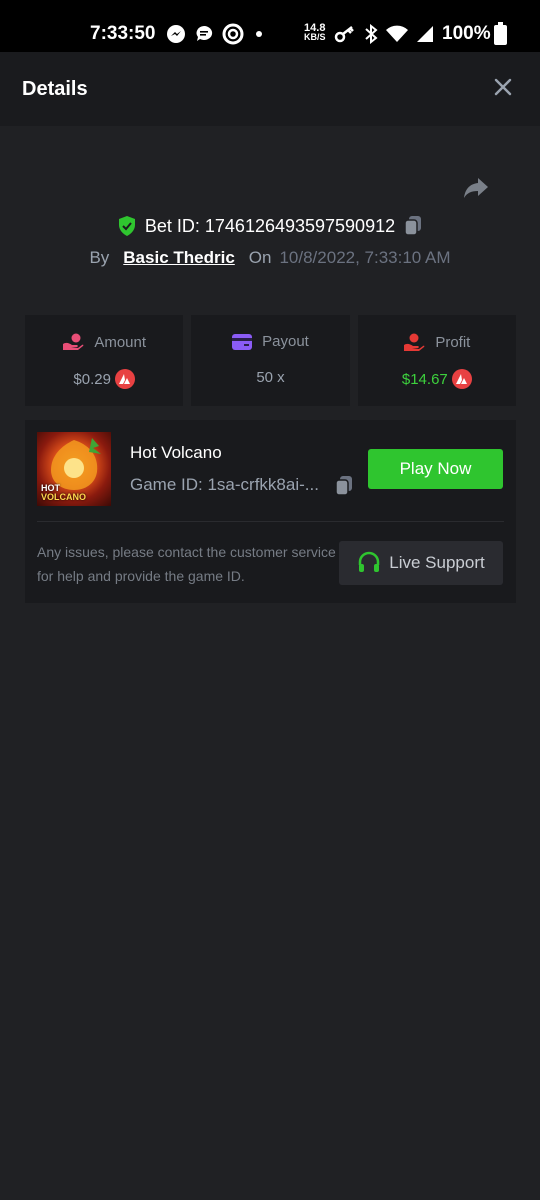  What do you see at coordinates (73, 341) in the screenshot?
I see `money-hand-icon` at bounding box center [73, 341].